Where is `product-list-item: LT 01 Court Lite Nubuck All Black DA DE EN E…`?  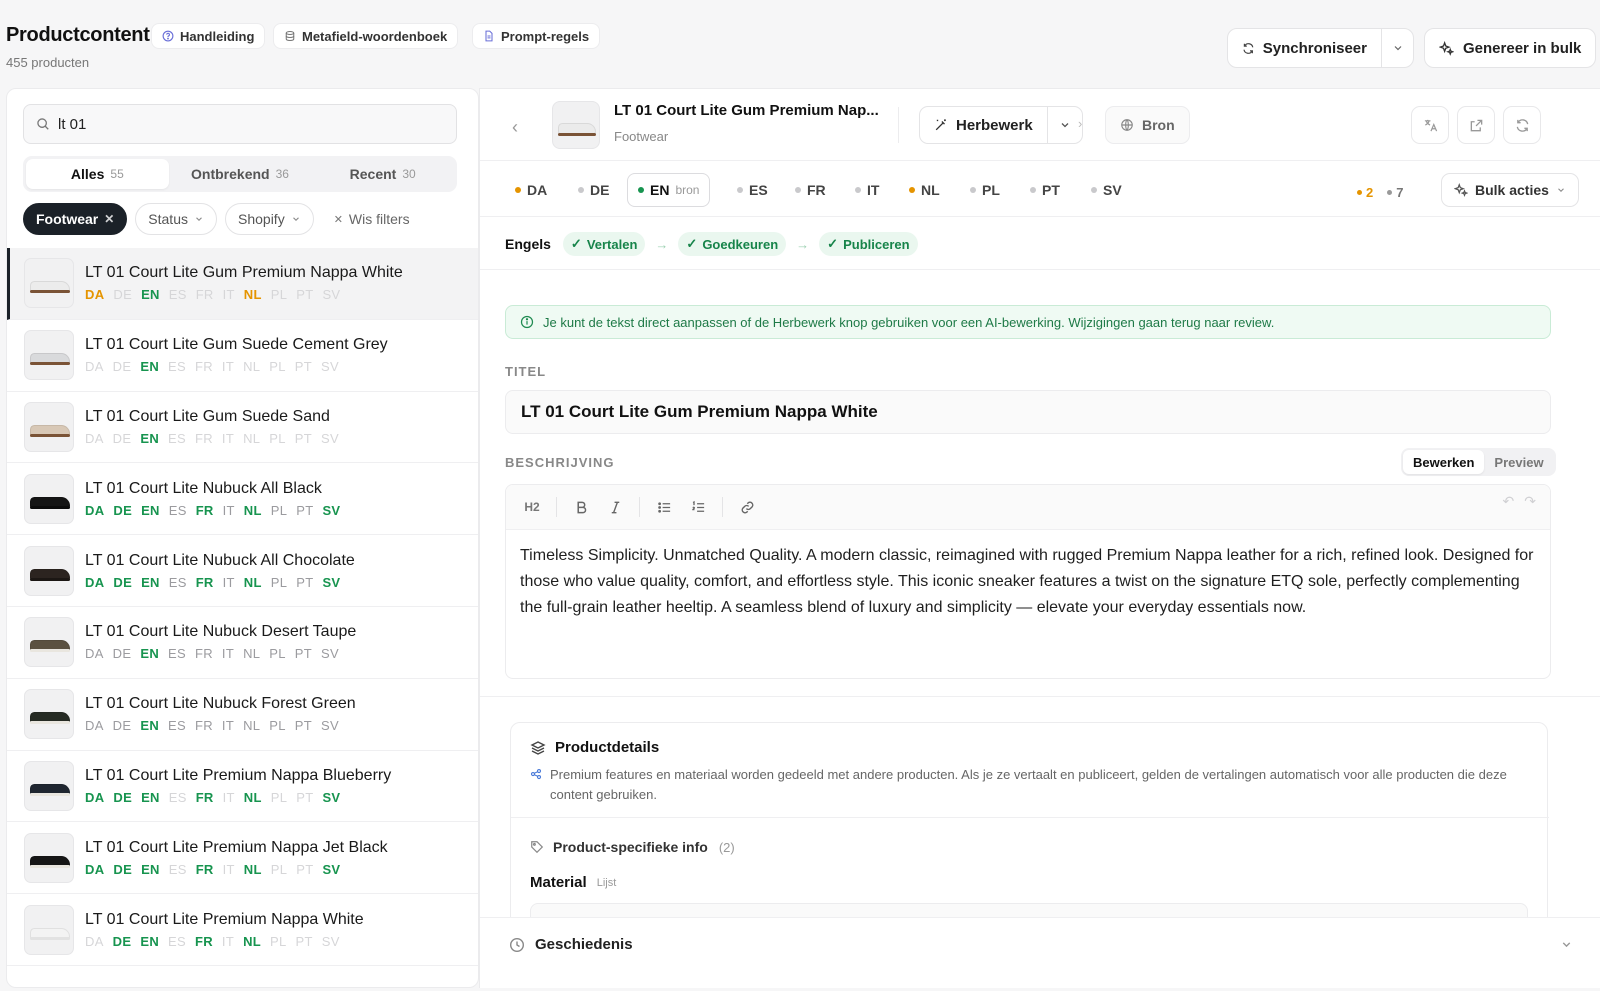 product-list-item: LT 01 Court Lite Nubuck All Black DA DE EN E… is located at coordinates (242, 499).